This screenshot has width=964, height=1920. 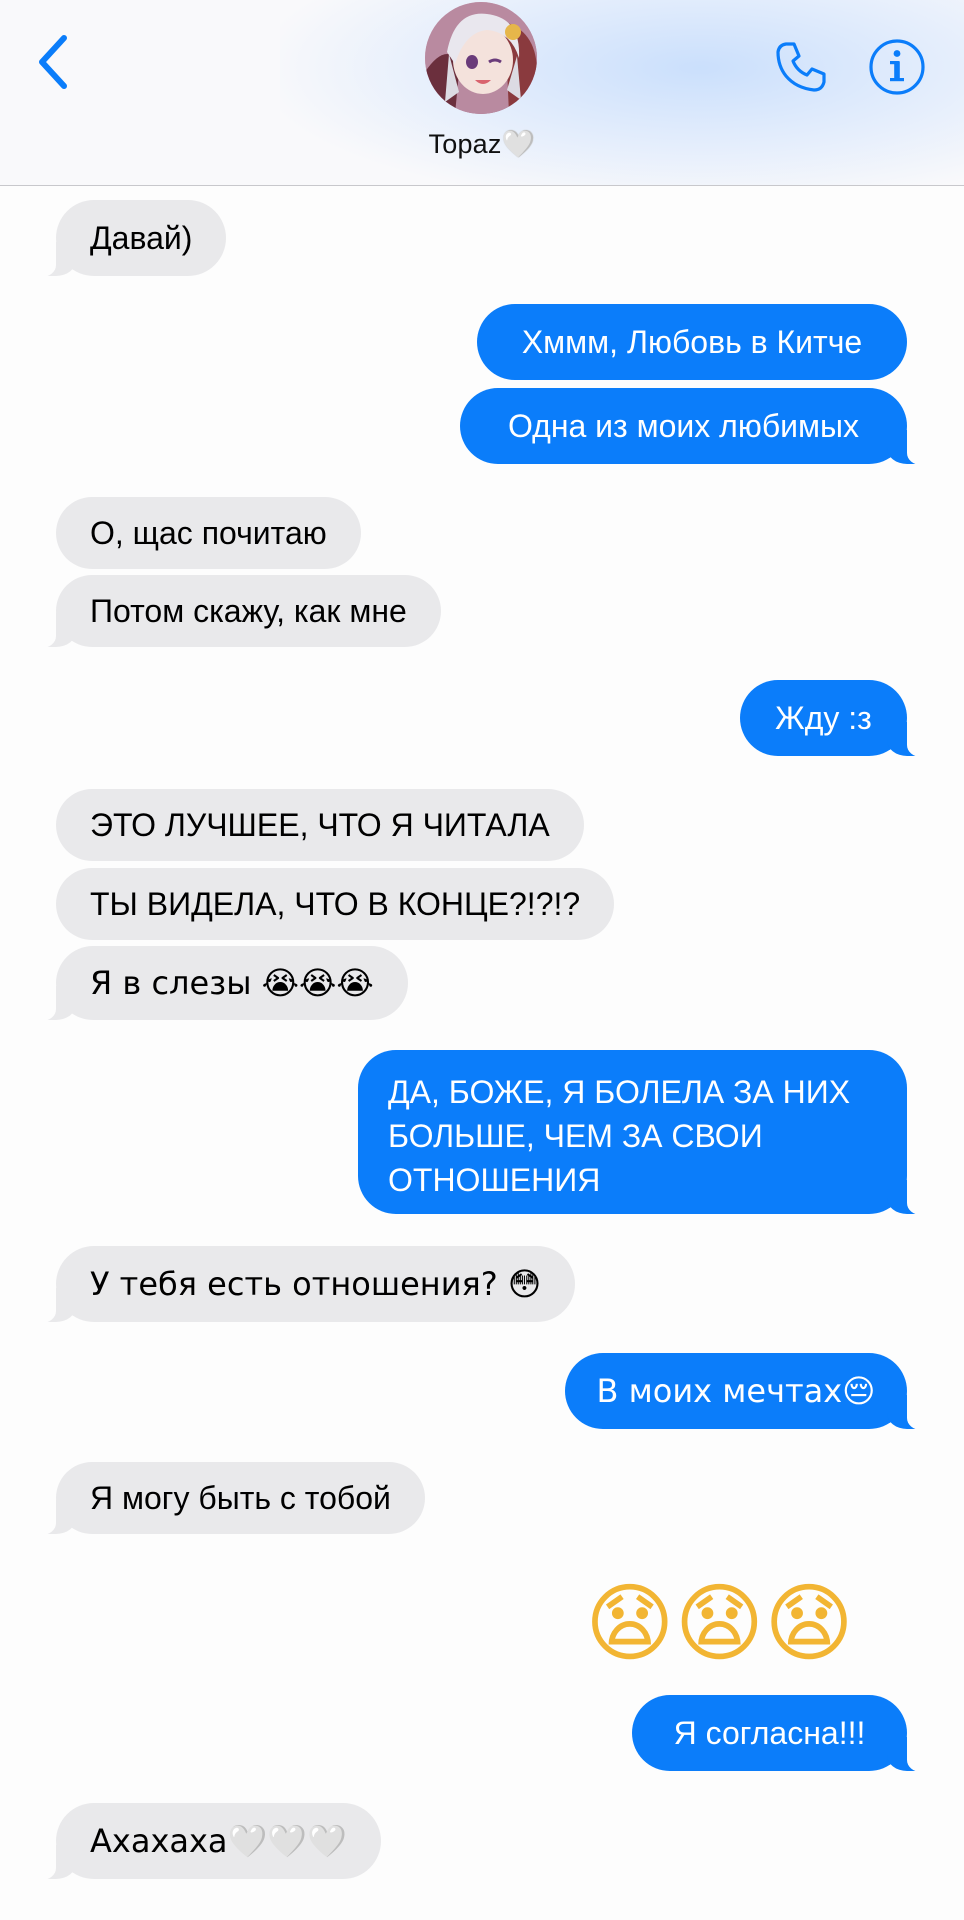 I want to click on message-incoming: ТЫ ВИДЕЛА, ЧТО В КОНЦЕ?!?!?, so click(x=335, y=904).